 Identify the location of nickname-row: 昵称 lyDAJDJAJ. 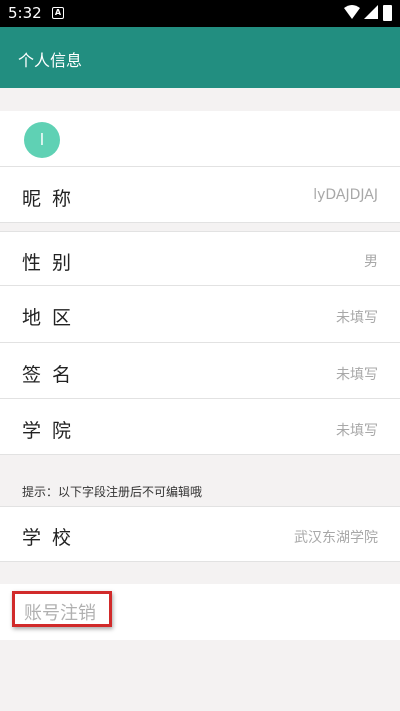
(200, 195).